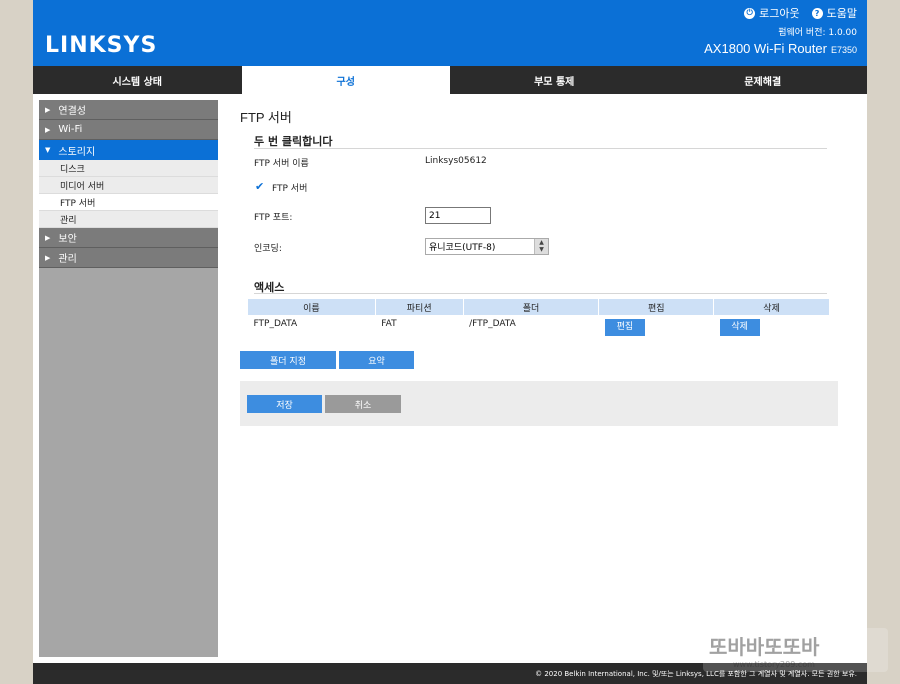  Describe the element at coordinates (260, 186) in the screenshot. I see `ftp-enable-checkbox: ✔` at that location.